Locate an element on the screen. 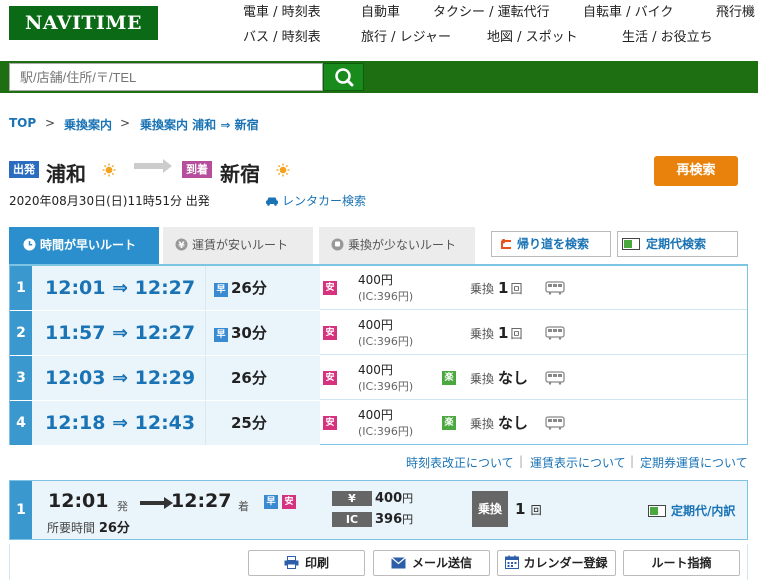  selected-arrival-time: 12:27 is located at coordinates (201, 501).